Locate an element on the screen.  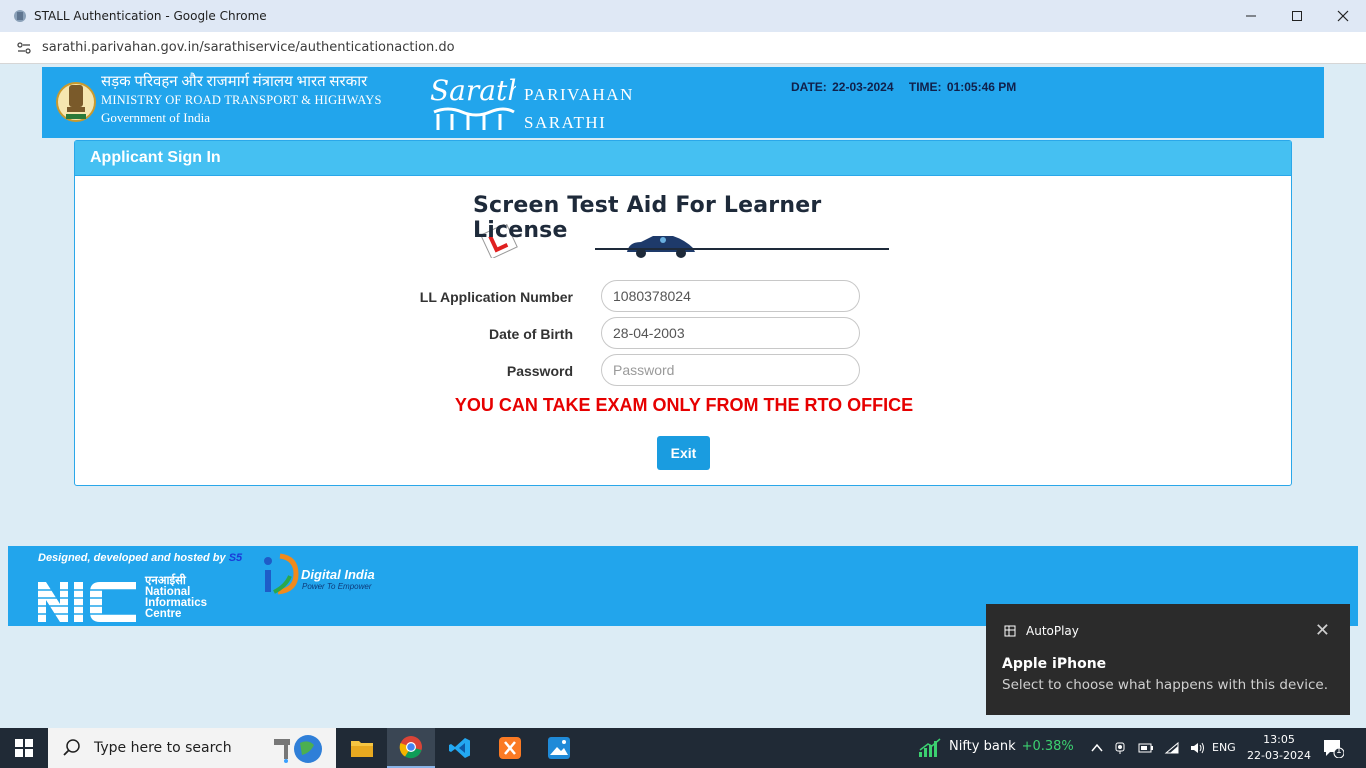
system-tray is located at coordinates (1148, 748).